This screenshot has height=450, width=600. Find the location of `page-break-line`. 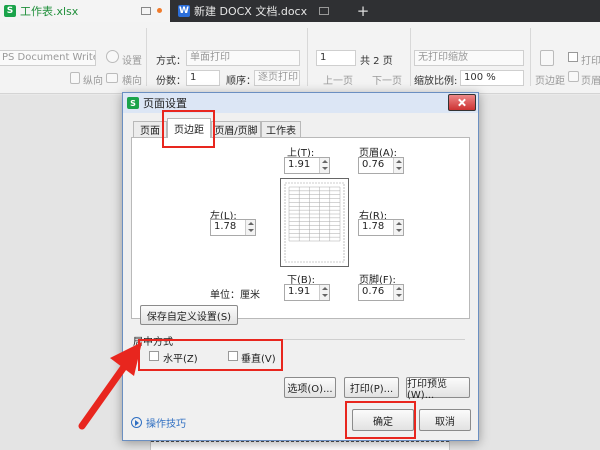

page-break-line is located at coordinates (300, 441).